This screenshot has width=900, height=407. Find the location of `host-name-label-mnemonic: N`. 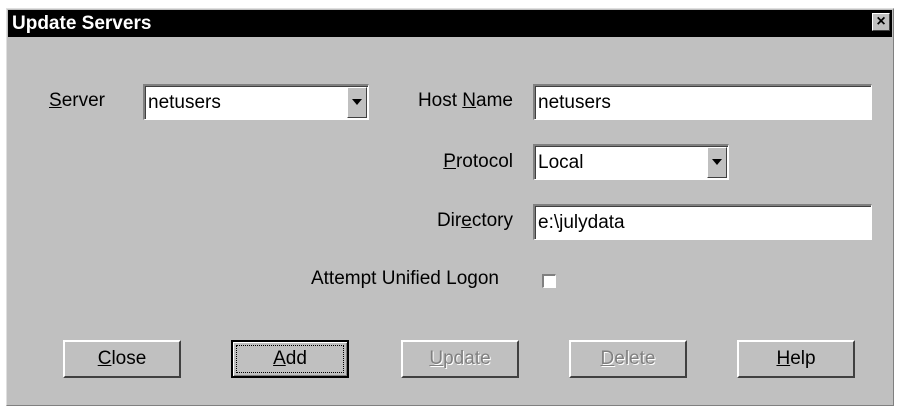

host-name-label-mnemonic: N is located at coordinates (469, 100).